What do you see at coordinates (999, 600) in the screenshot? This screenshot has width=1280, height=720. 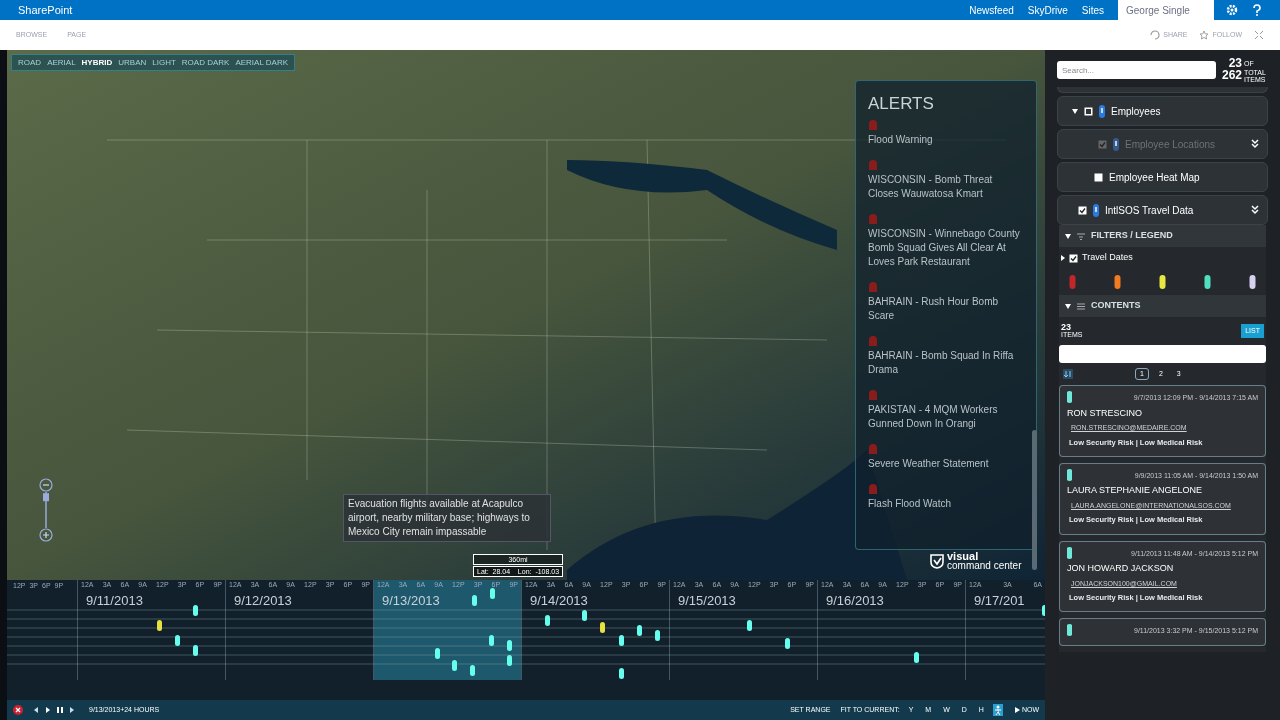 I see `date-label: 9/17/201` at bounding box center [999, 600].